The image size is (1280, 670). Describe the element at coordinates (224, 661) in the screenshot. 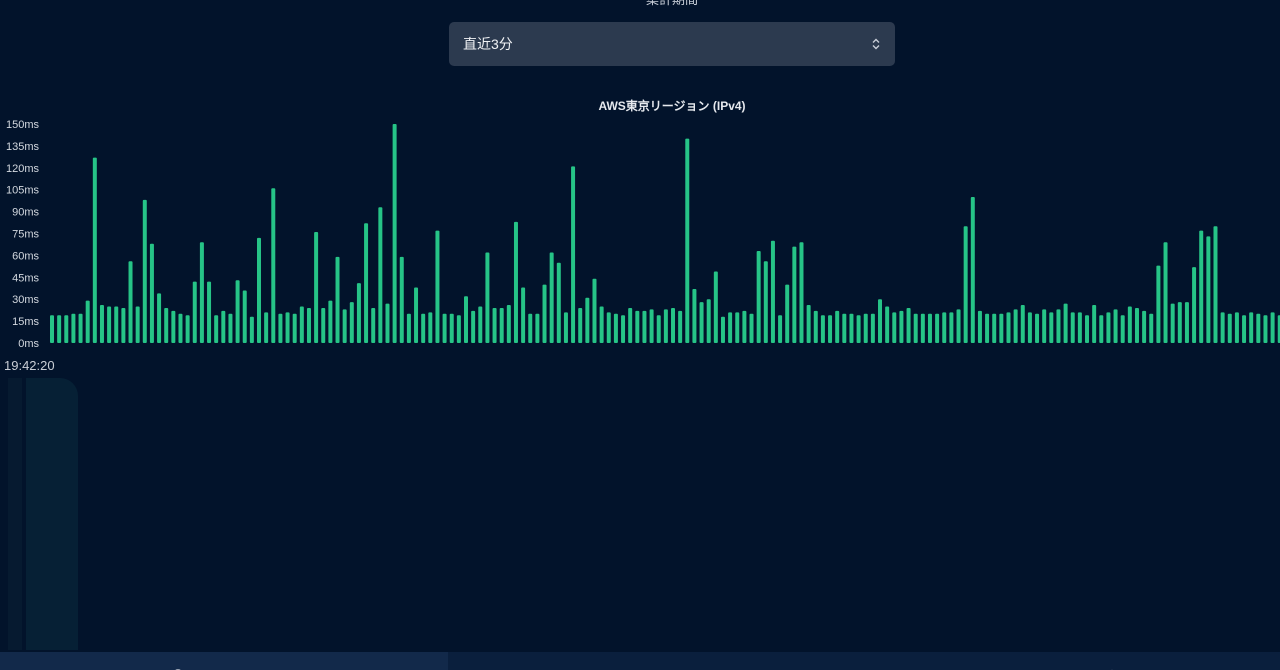

I see `bottom-nav-item-active` at that location.